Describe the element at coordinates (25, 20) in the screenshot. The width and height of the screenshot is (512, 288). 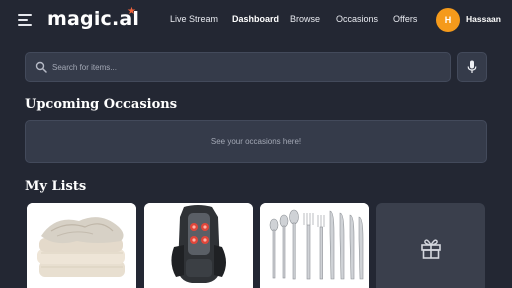
I see `hamburger-menu-icon` at that location.